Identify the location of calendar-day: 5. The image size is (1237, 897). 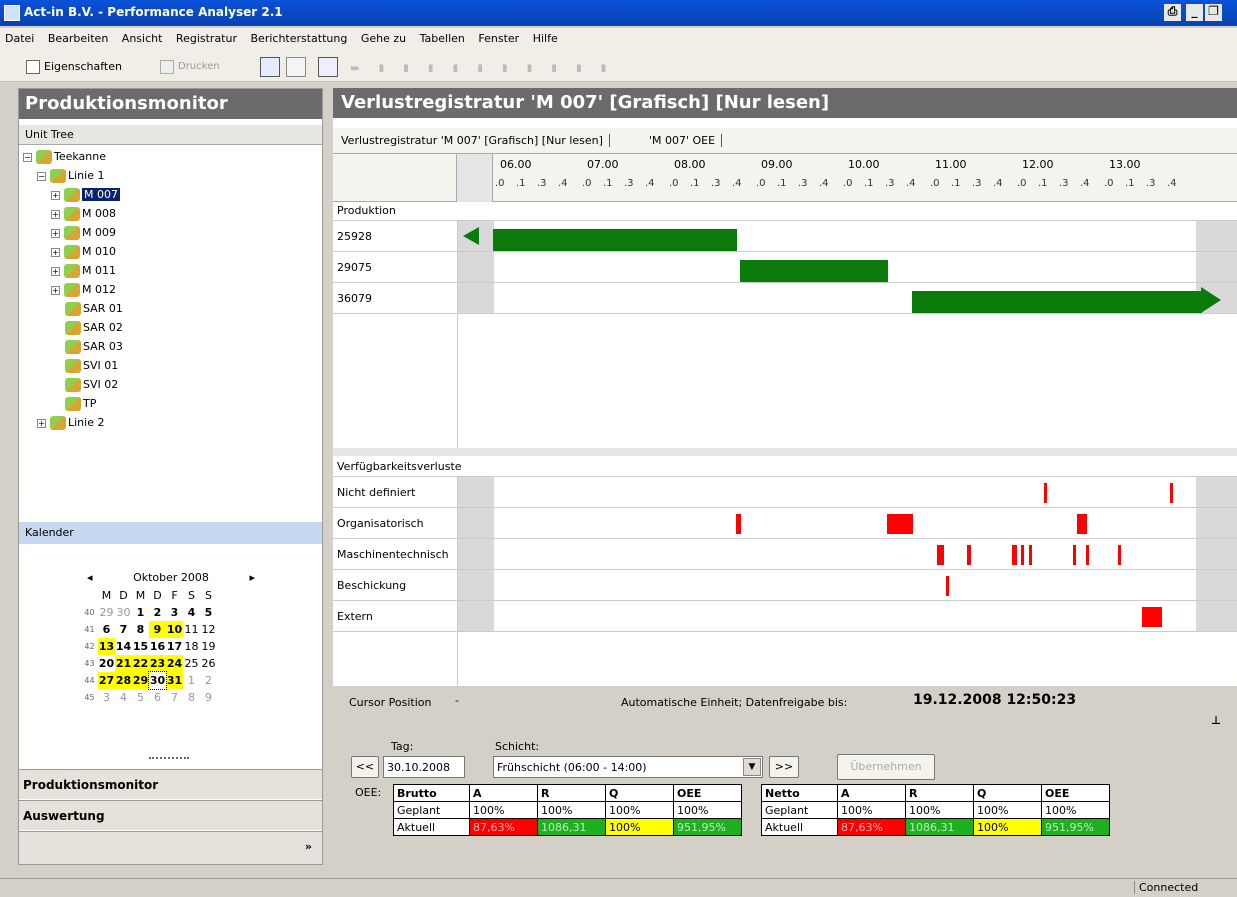
(208, 612).